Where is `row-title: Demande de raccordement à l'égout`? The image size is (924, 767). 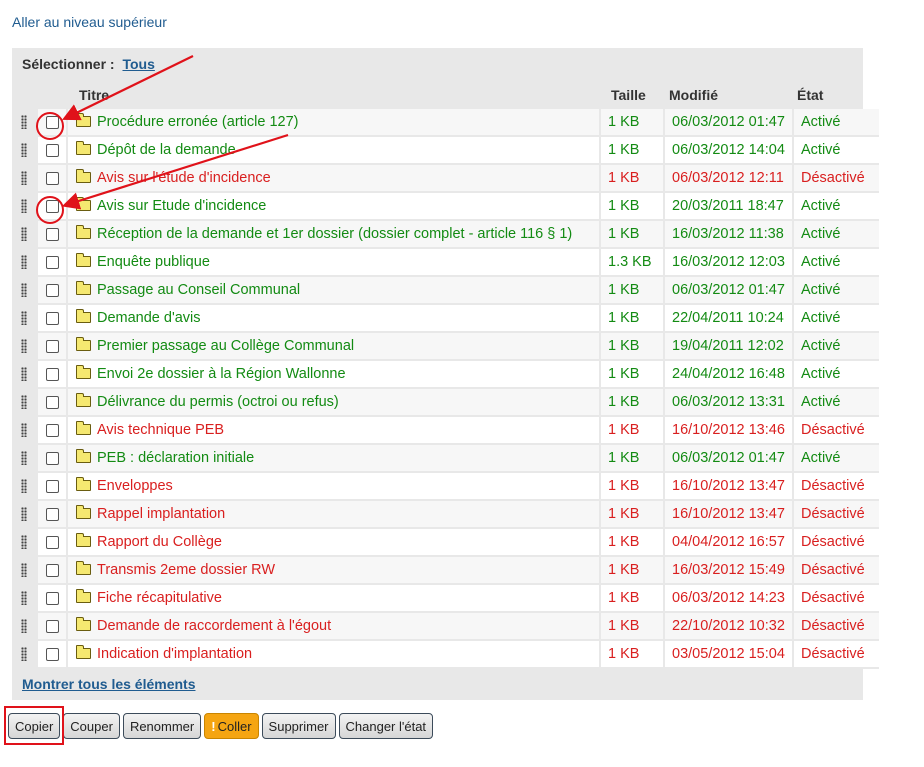 row-title: Demande de raccordement à l'égout is located at coordinates (214, 626).